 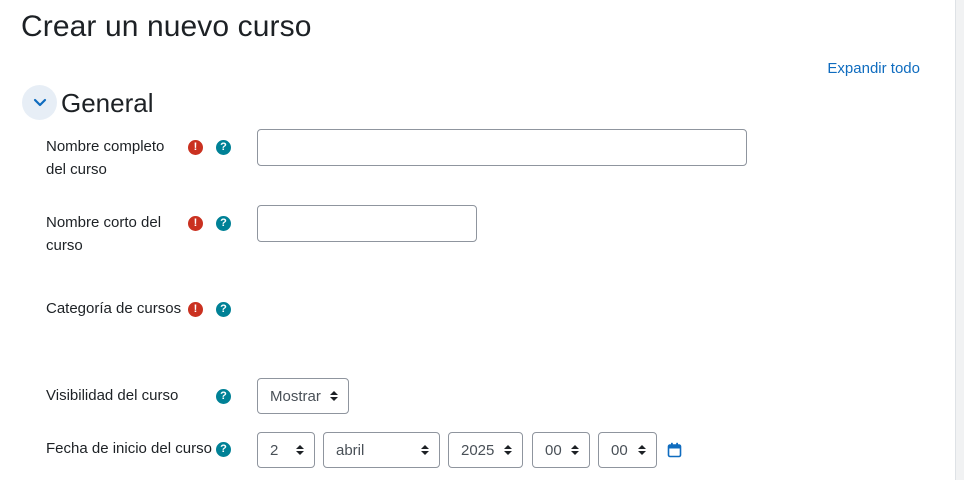 What do you see at coordinates (105, 146) in the screenshot?
I see `fullname-label-line1: Nombre completo` at bounding box center [105, 146].